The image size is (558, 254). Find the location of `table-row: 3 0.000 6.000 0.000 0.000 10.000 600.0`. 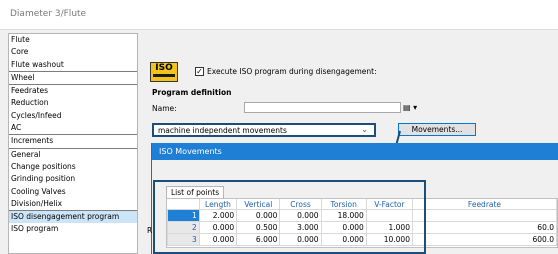

table-row: 3 0.000 6.000 0.000 0.000 10.000 600.0 is located at coordinates (362, 239).